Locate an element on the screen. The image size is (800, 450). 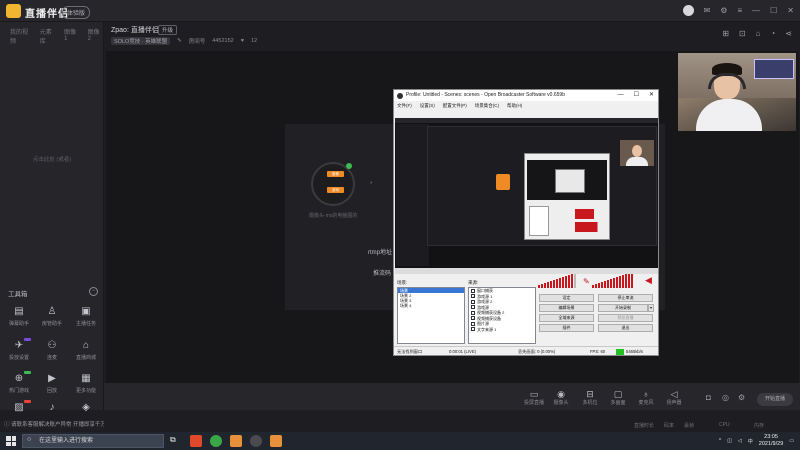
obs-menu-item: 帮助(H) is located at coordinates (514, 105).